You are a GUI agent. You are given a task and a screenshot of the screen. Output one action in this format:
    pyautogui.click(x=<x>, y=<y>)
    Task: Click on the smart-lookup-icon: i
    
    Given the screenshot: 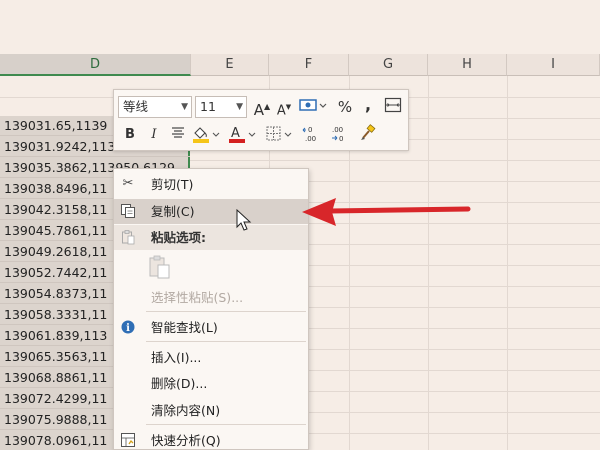 What is the action you would take?
    pyautogui.click(x=128, y=327)
    